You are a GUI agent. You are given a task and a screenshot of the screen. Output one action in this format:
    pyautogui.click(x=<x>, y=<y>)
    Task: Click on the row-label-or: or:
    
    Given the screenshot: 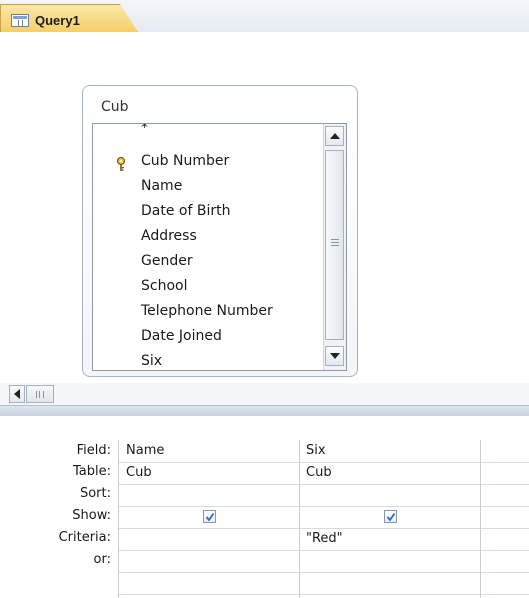 What is the action you would take?
    pyautogui.click(x=102, y=559)
    